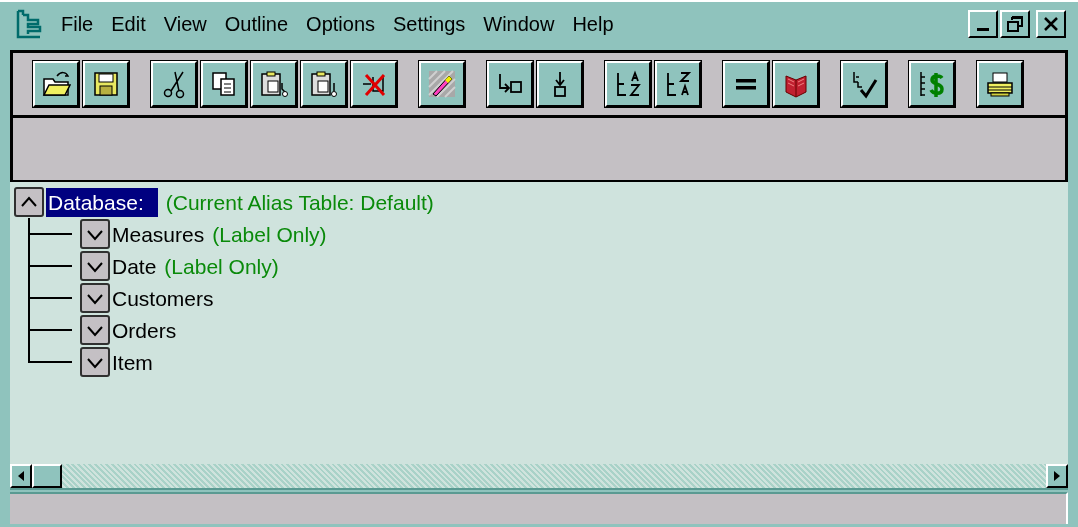  What do you see at coordinates (429, 24) in the screenshot?
I see `menu-item: Settings` at bounding box center [429, 24].